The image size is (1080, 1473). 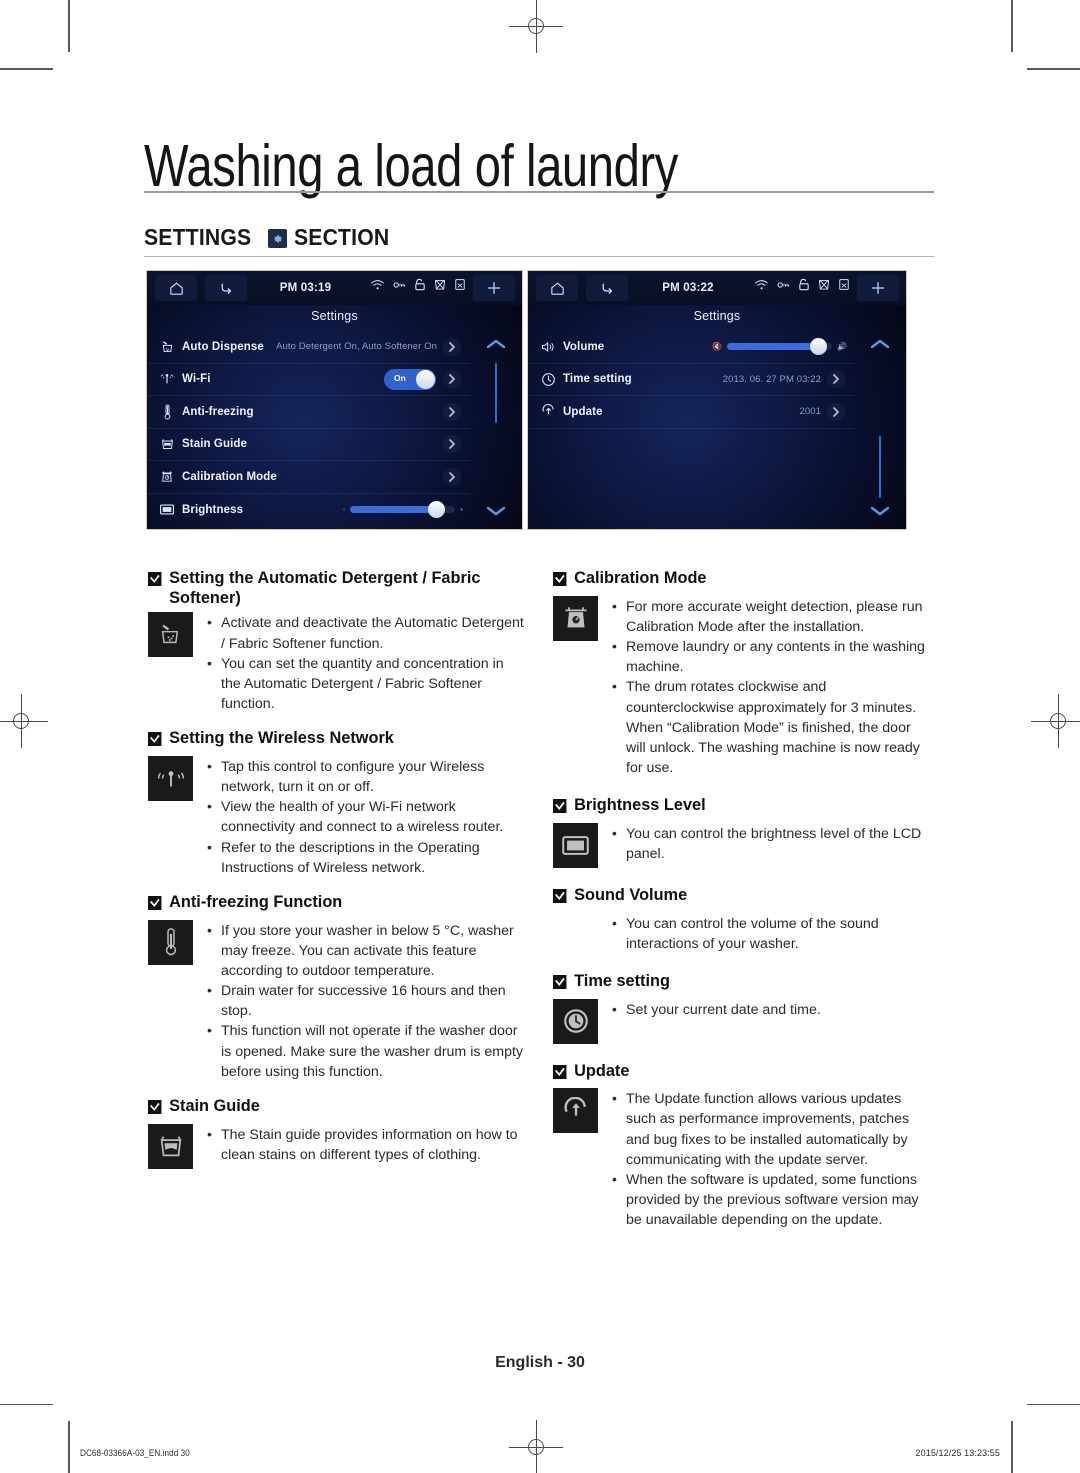 I want to click on crop-mark-top-left-horizontal, so click(x=26, y=69).